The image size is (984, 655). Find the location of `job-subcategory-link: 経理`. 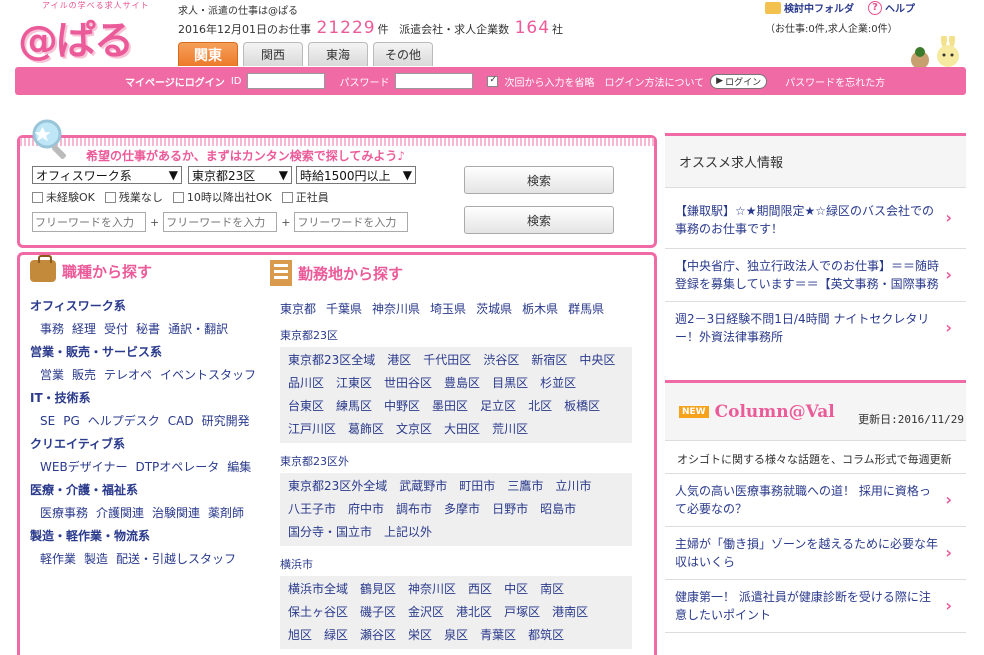

job-subcategory-link: 経理 is located at coordinates (84, 329).